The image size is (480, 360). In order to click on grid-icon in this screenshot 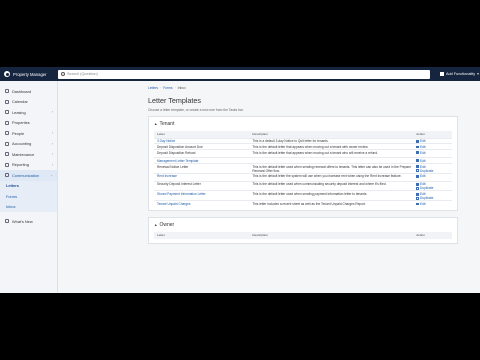, I will do `click(442, 74)`.